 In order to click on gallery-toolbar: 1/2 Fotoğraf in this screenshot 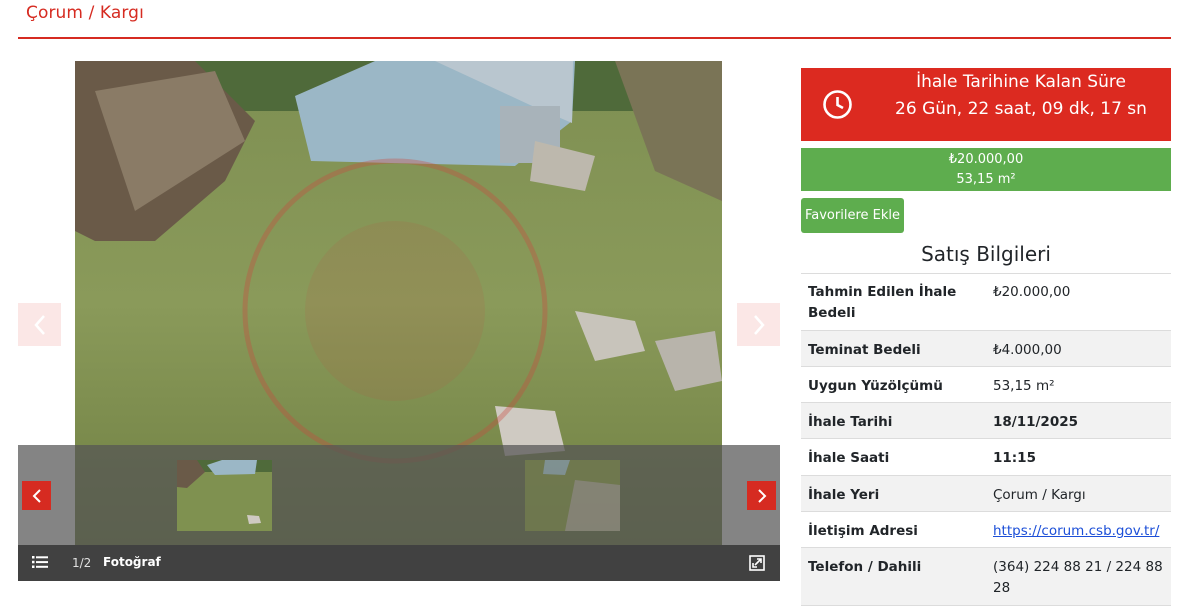, I will do `click(399, 563)`.